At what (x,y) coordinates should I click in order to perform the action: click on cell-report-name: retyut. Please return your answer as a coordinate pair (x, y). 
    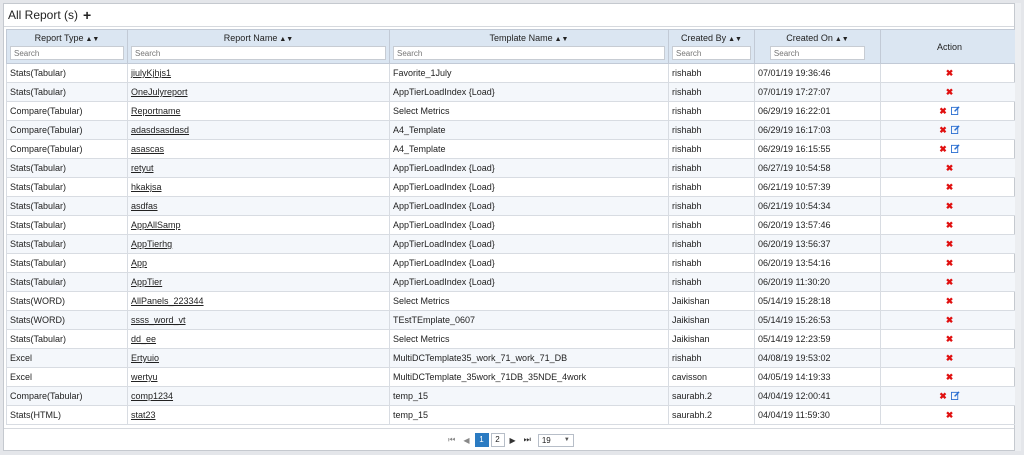
    Looking at the image, I should click on (258, 168).